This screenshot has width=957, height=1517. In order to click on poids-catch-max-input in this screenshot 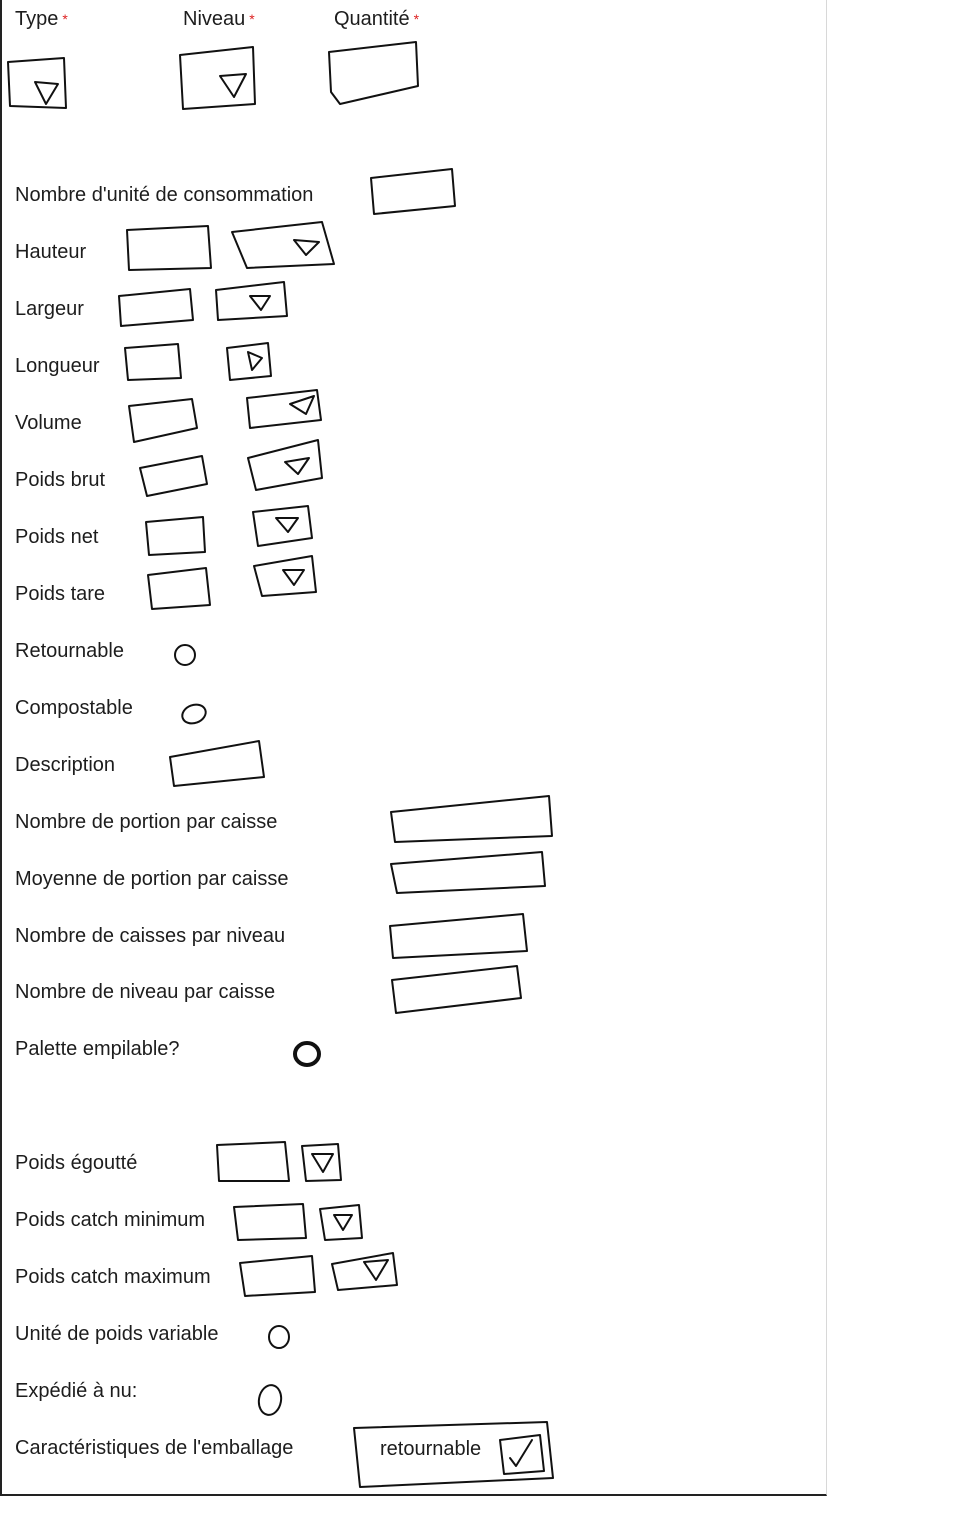, I will do `click(277, 1276)`.